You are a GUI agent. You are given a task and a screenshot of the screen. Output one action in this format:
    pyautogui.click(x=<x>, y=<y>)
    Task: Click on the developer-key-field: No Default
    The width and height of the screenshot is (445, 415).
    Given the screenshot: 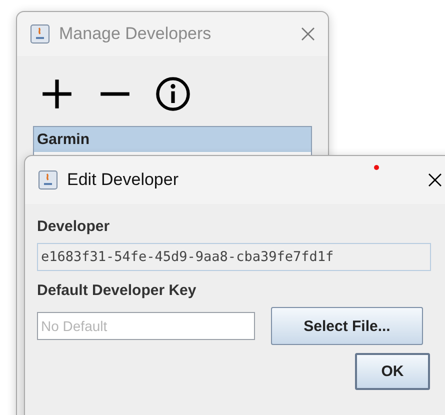 What is the action you would take?
    pyautogui.click(x=146, y=326)
    